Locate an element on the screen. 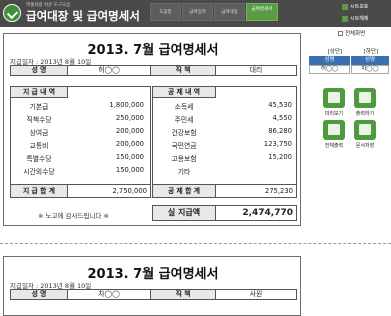 Image resolution: width=391 pixels, height=316 pixels. preview-label: 미리보기 is located at coordinates (334, 114).